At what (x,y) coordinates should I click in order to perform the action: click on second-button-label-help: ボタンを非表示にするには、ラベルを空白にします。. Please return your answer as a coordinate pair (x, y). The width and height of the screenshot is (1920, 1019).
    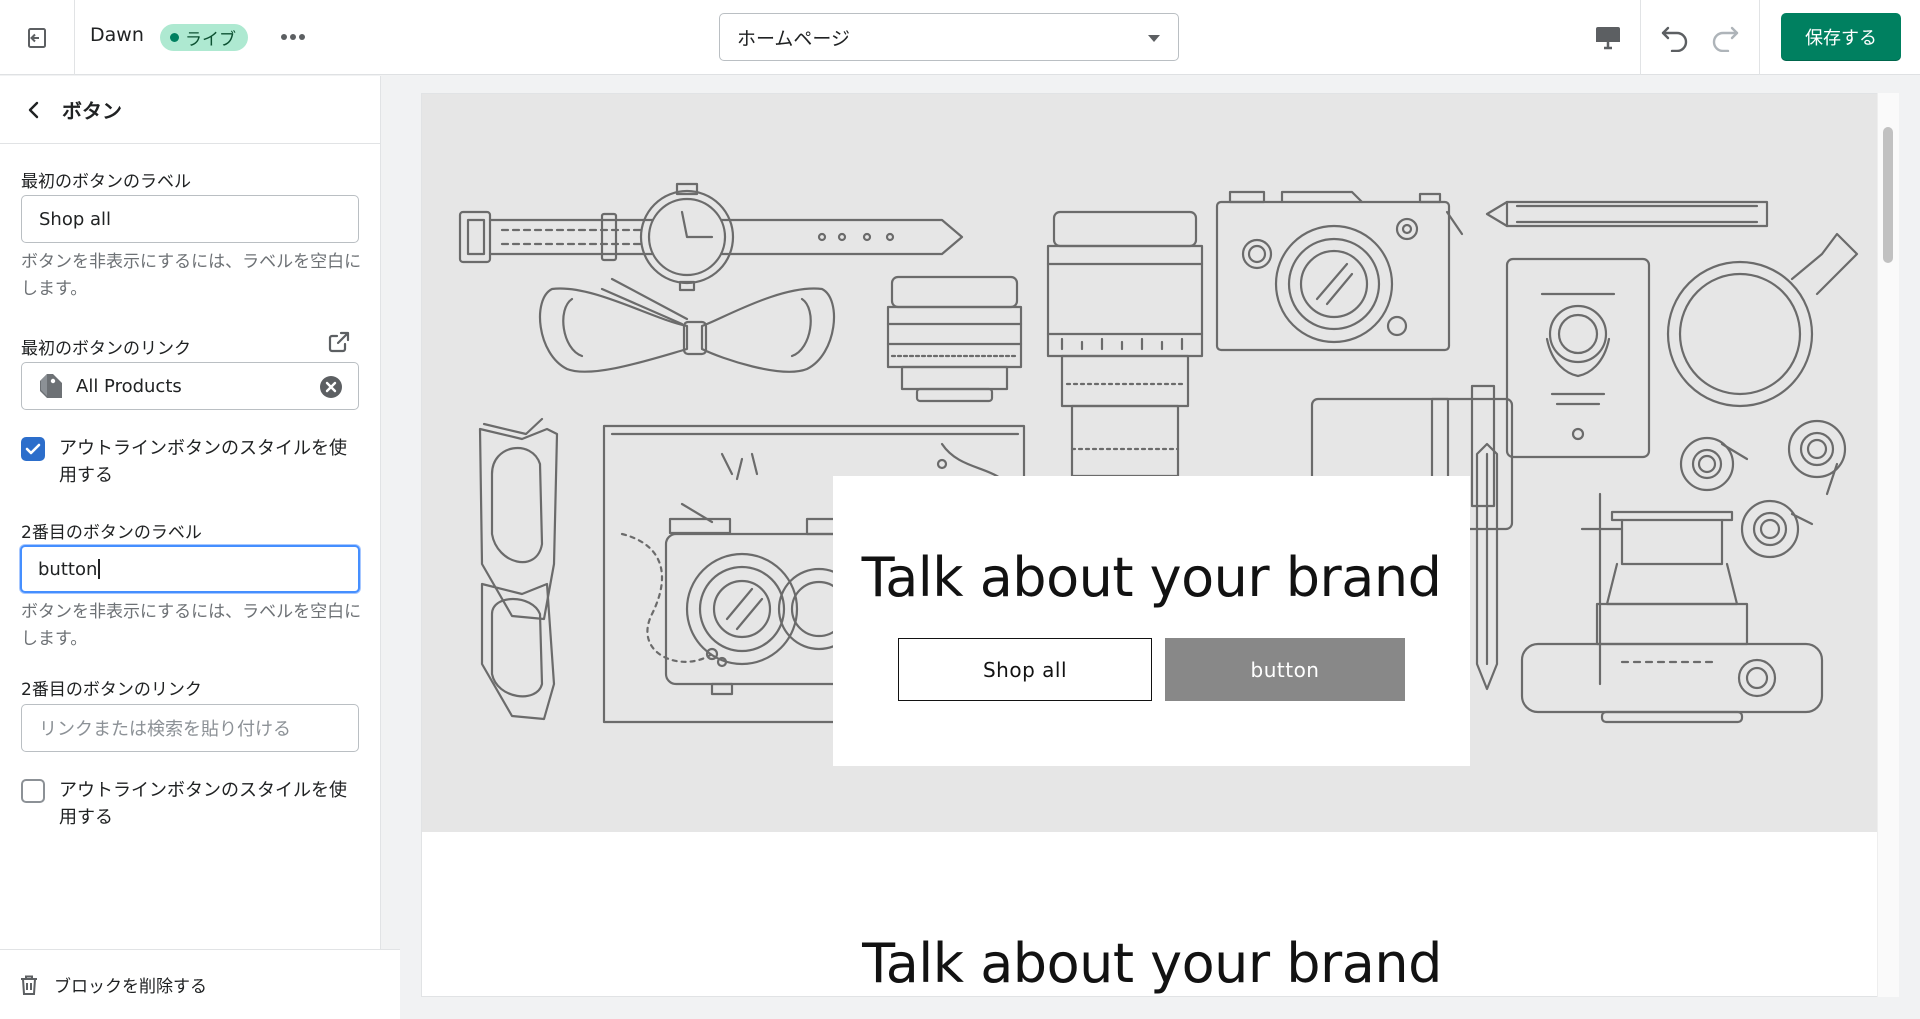
    Looking at the image, I should click on (191, 625).